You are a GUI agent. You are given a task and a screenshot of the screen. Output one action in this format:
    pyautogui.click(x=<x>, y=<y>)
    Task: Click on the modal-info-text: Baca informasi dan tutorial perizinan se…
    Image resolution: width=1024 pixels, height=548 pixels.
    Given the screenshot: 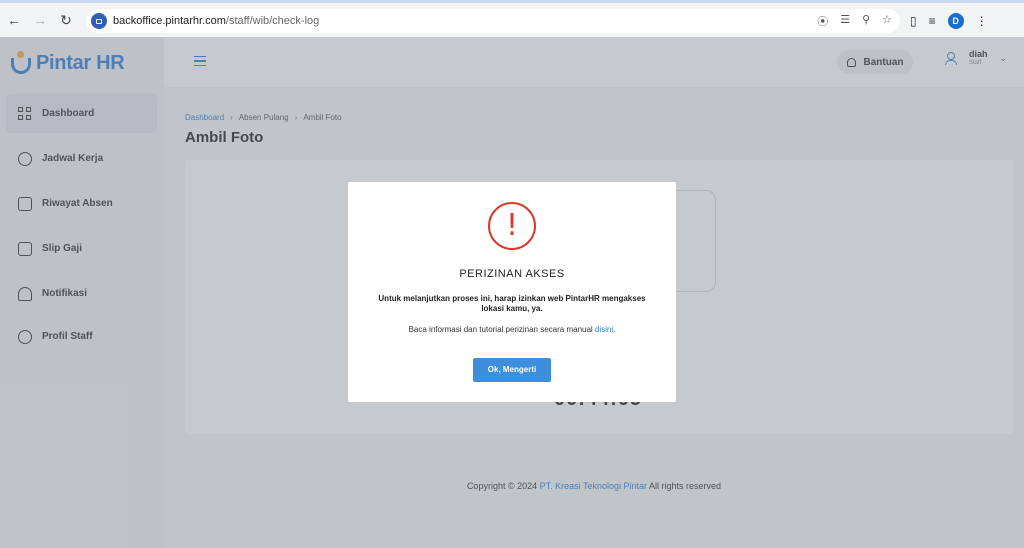 What is the action you would take?
    pyautogui.click(x=501, y=329)
    